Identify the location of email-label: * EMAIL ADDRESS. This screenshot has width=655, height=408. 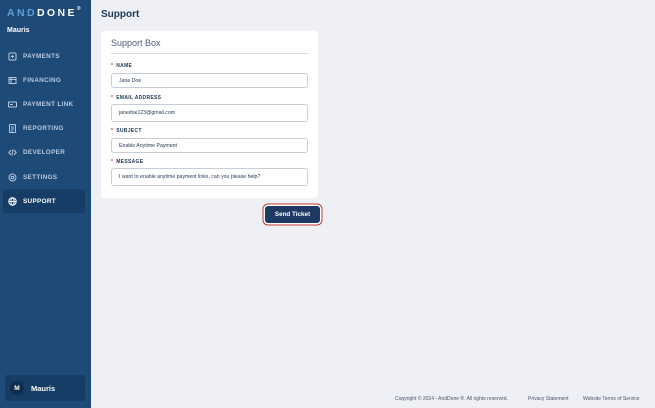
(136, 98).